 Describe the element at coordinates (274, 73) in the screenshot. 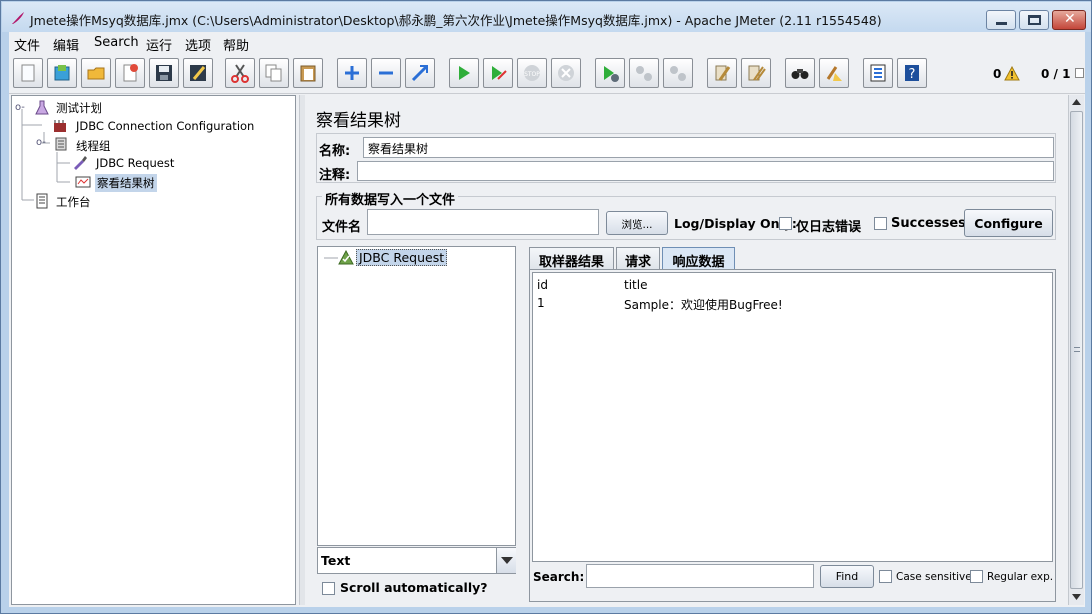

I see `copy-button` at that location.